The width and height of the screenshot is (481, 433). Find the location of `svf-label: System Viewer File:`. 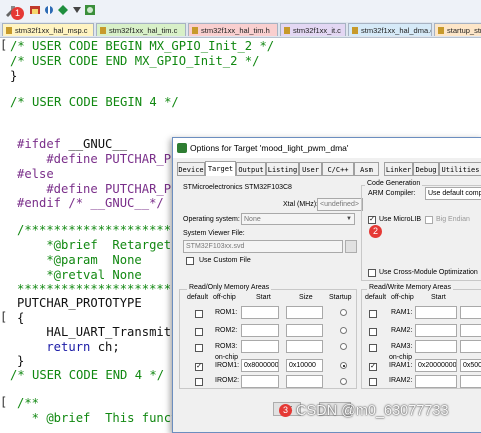

svf-label: System Viewer File: is located at coordinates (214, 233).